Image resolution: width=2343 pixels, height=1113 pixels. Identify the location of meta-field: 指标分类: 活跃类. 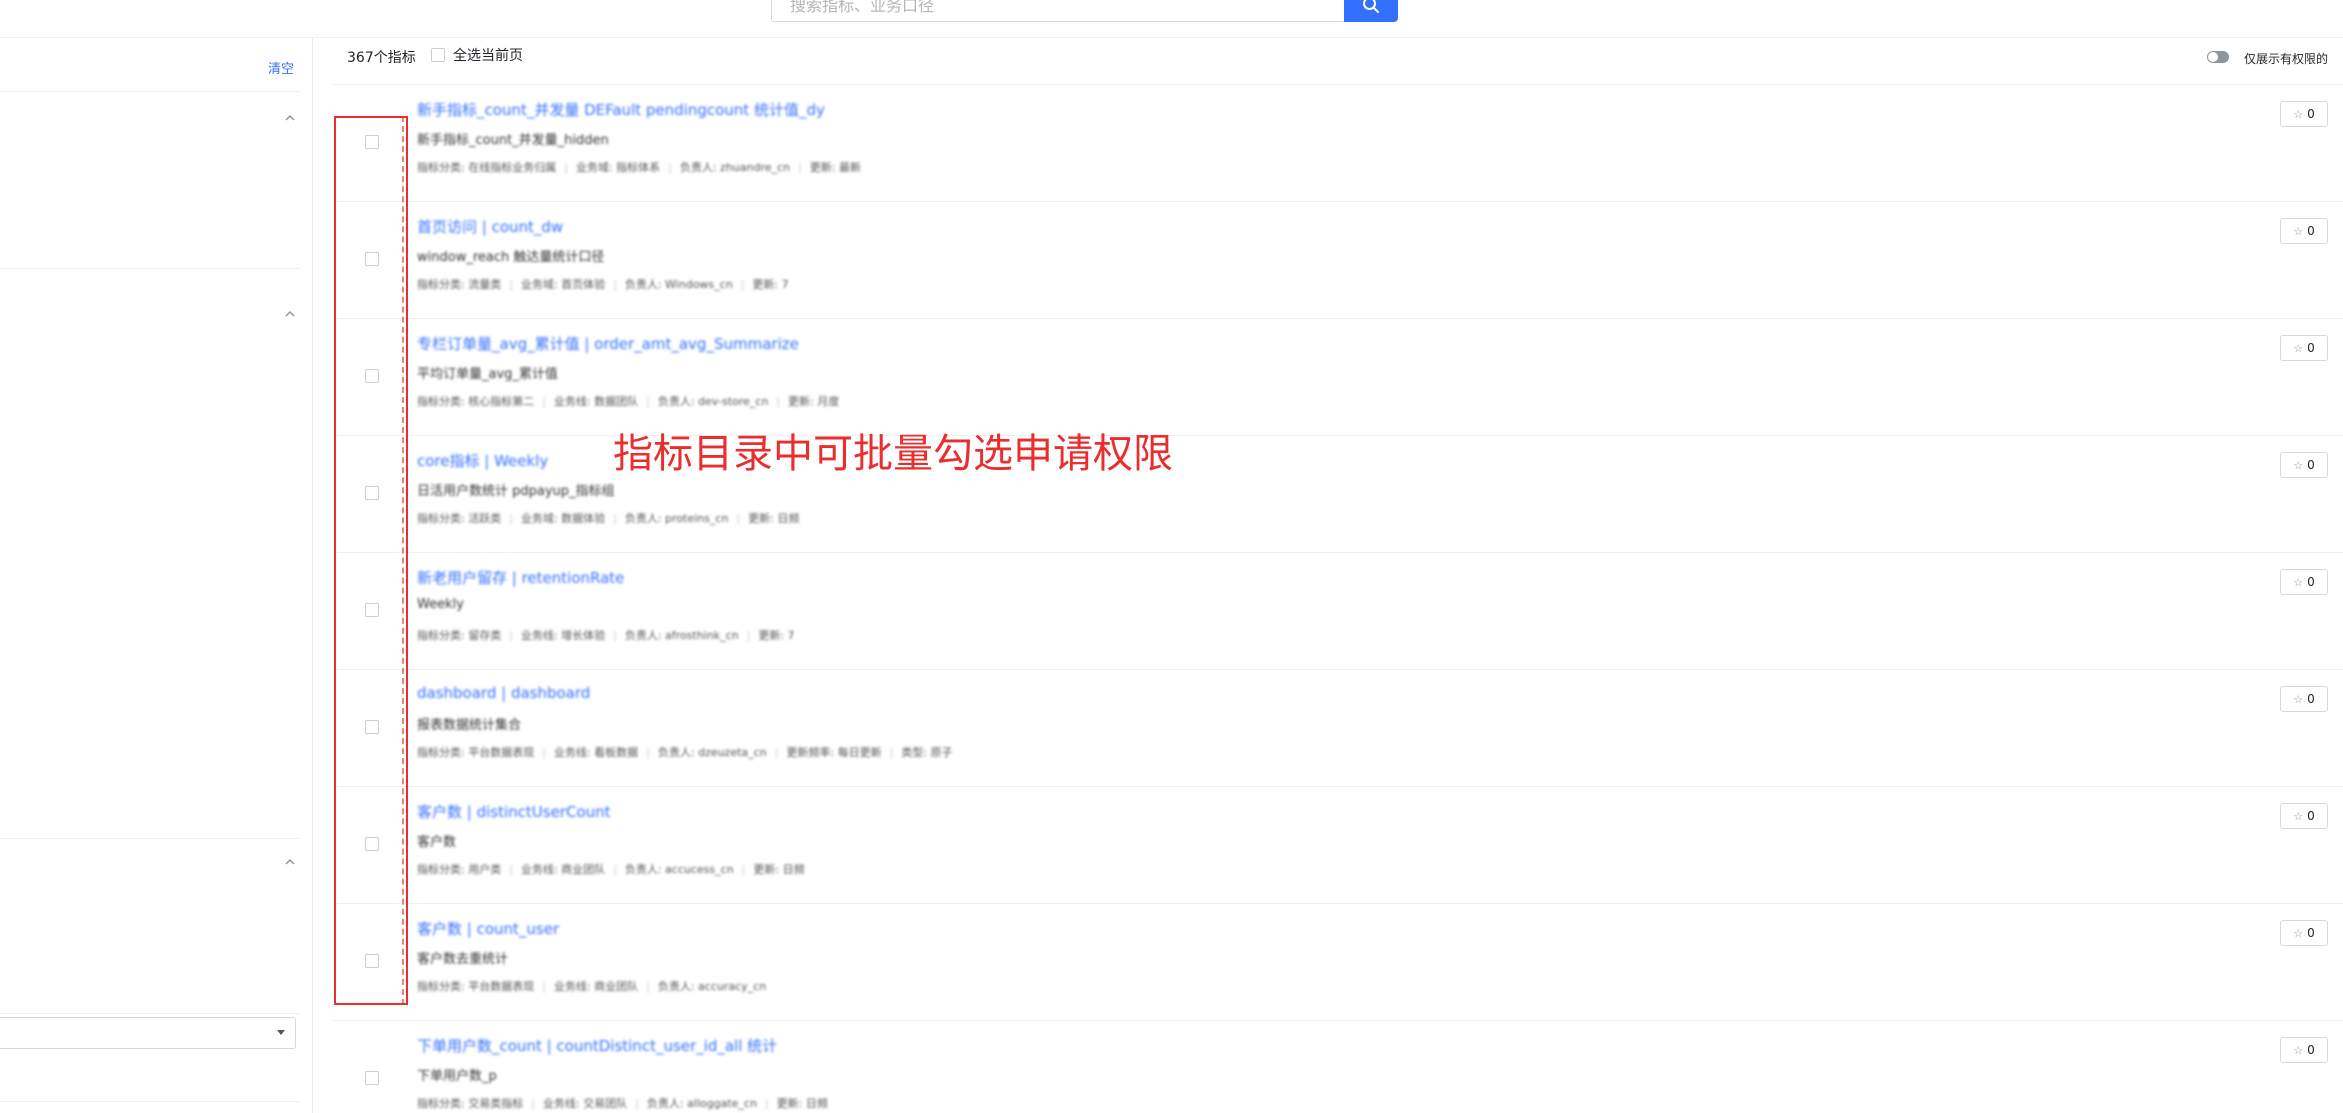
(459, 518).